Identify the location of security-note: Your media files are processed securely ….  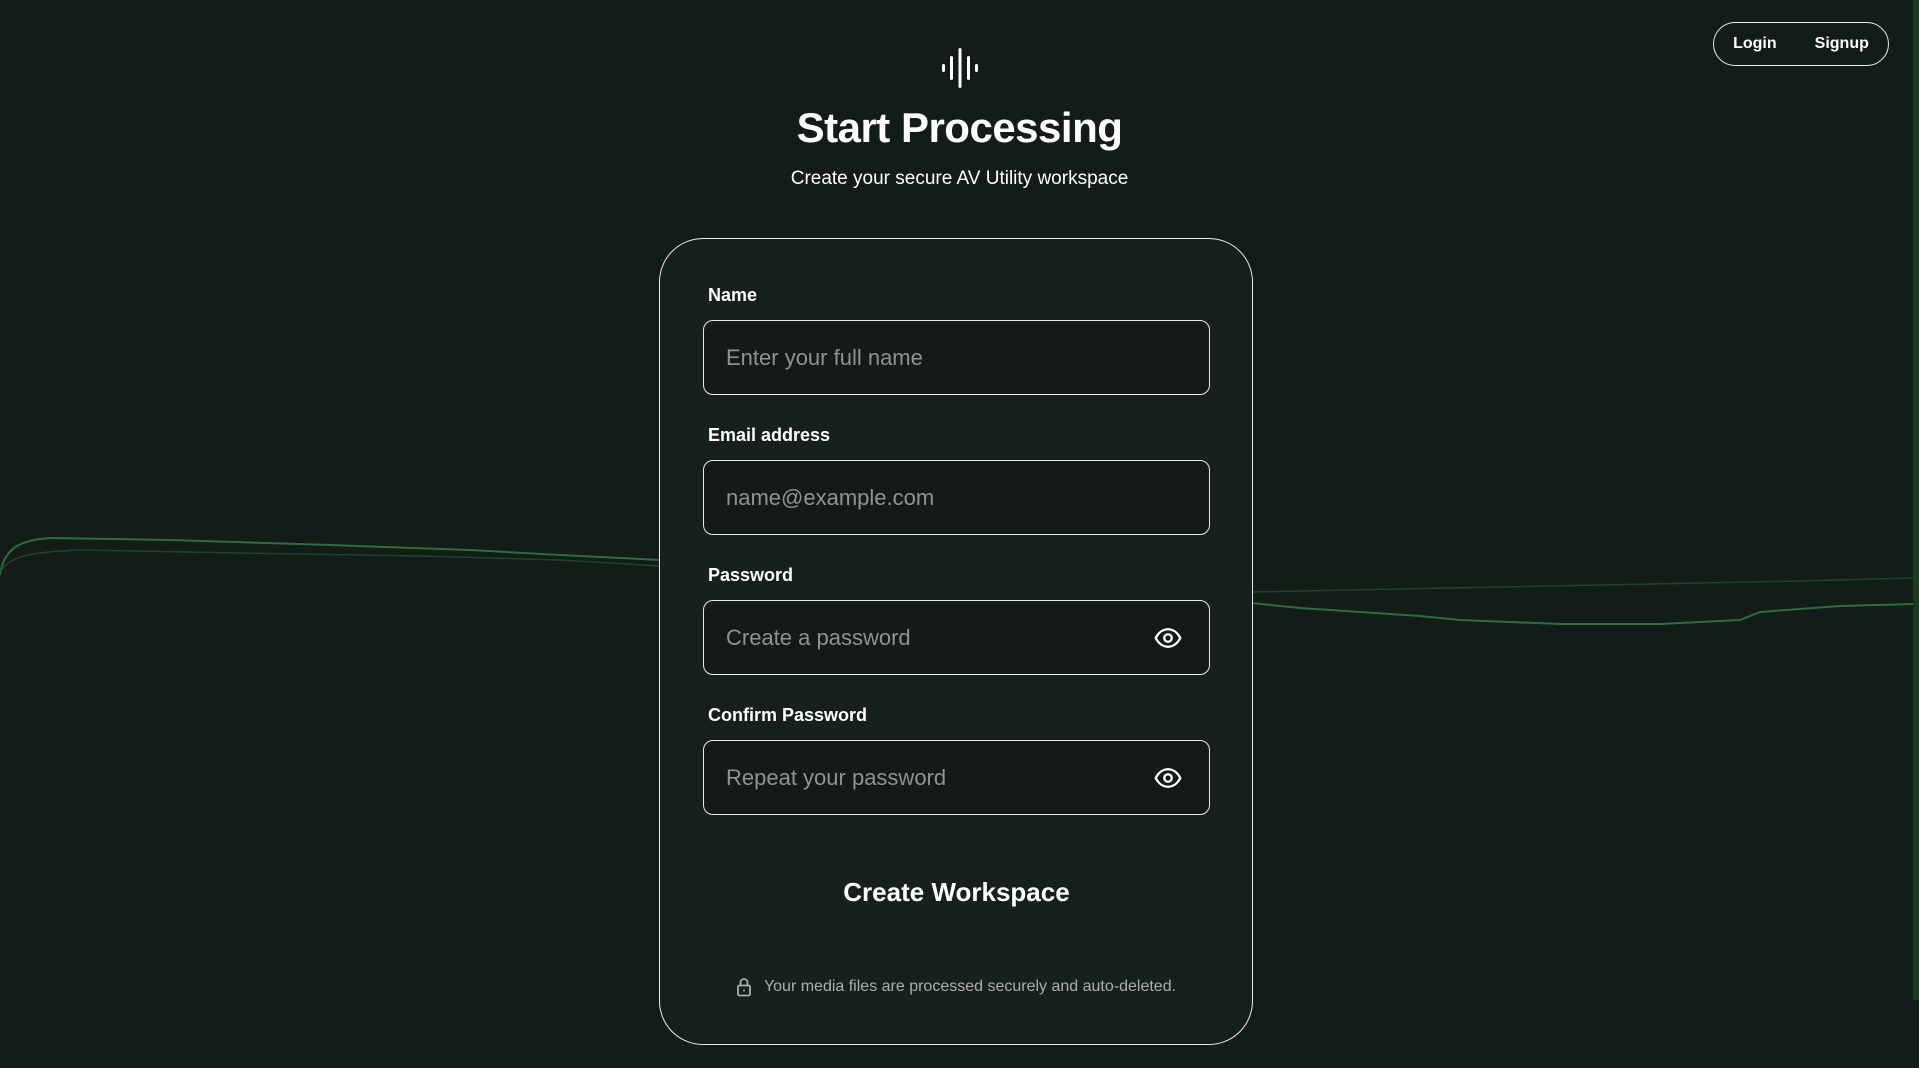
(956, 987).